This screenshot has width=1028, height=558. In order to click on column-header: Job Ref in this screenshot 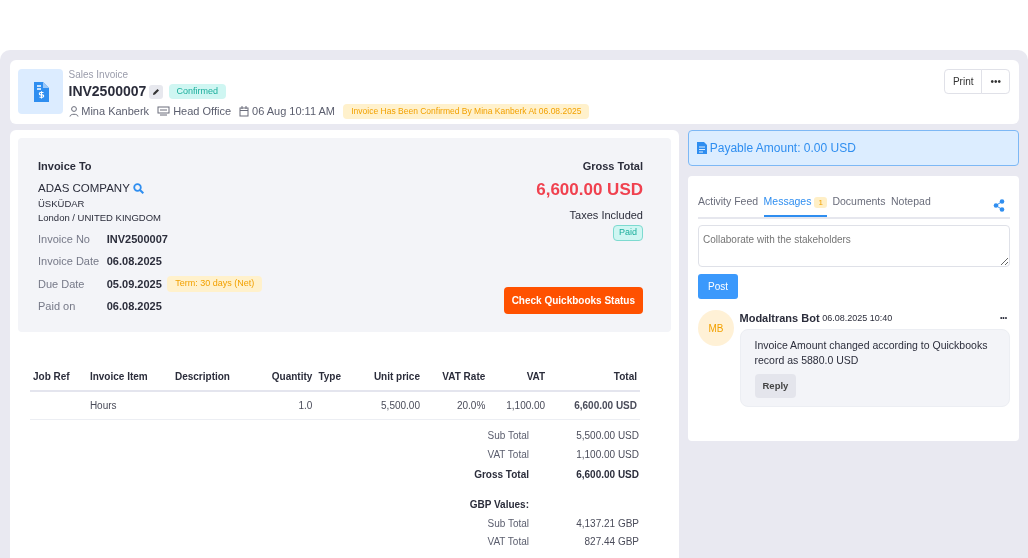, I will do `click(58, 378)`.